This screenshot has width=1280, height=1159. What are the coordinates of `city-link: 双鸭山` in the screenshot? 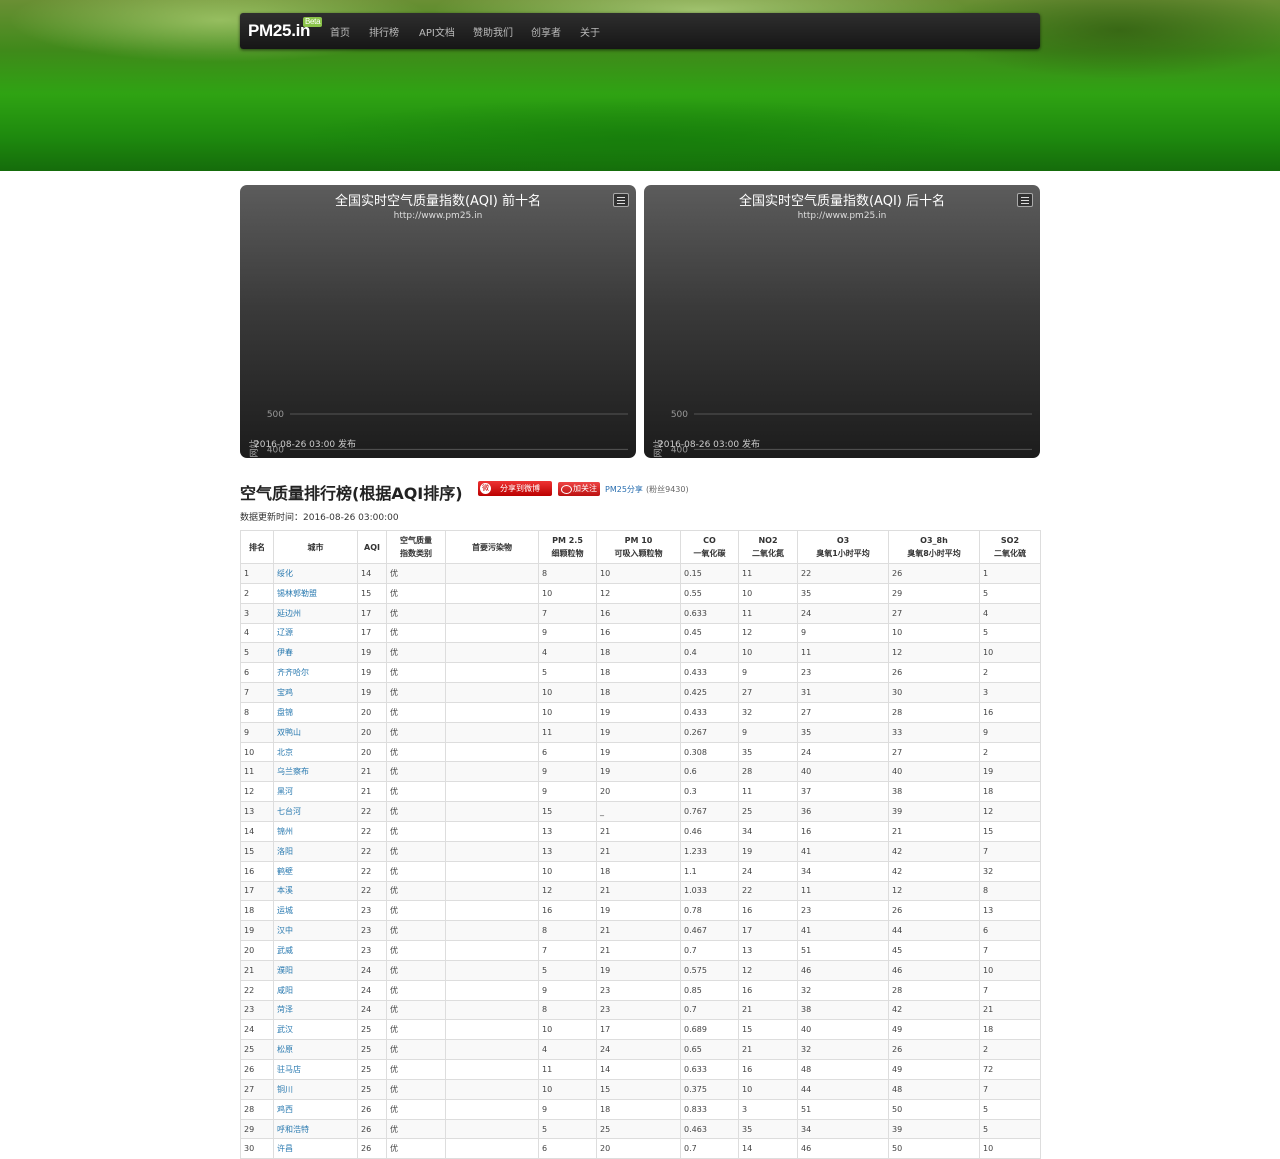 It's located at (315, 732).